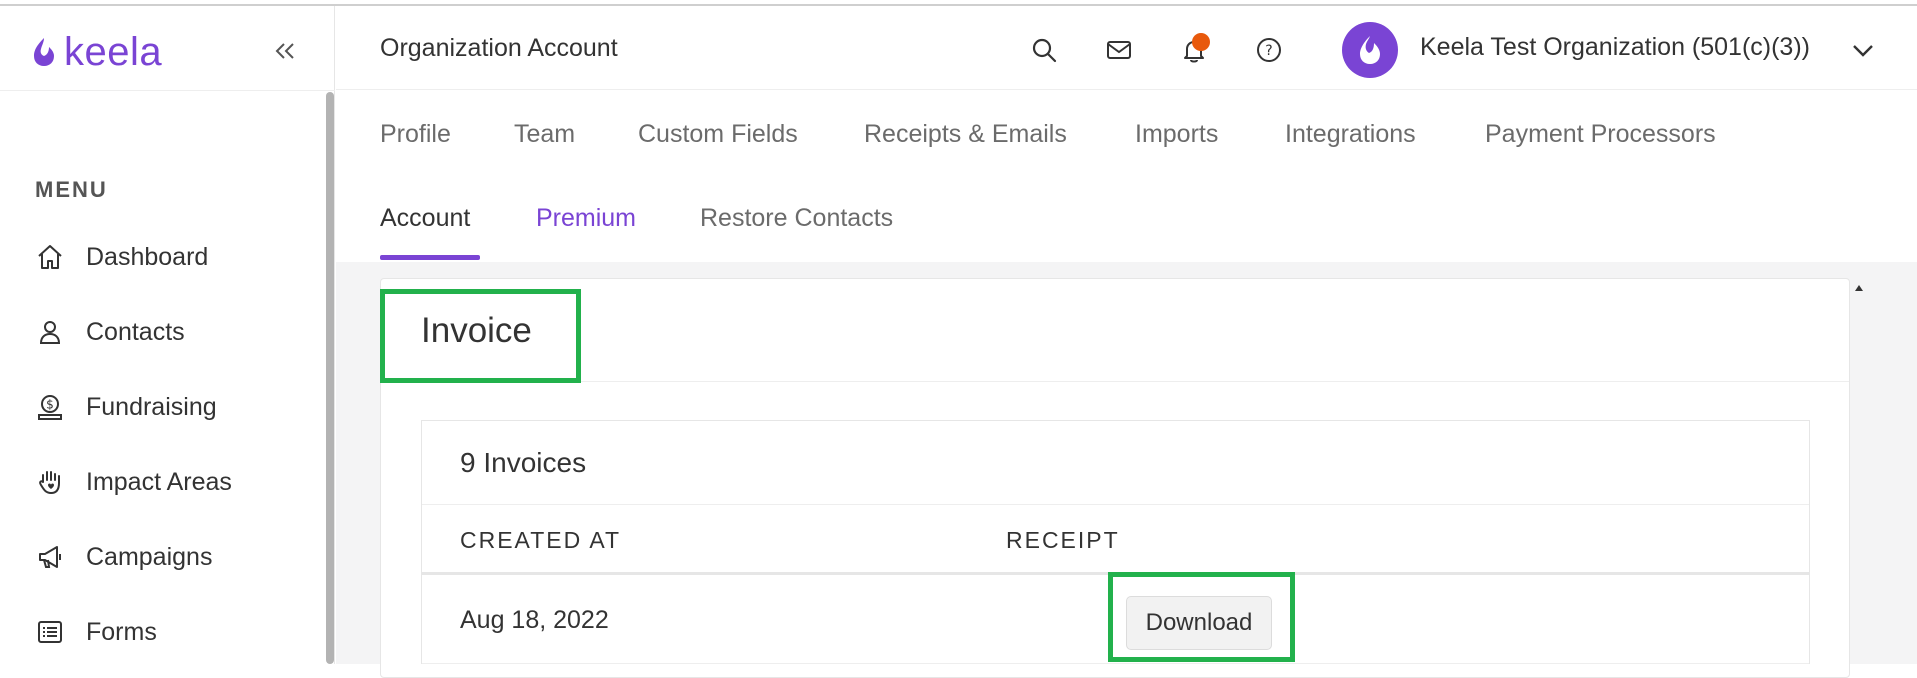 Image resolution: width=1917 pixels, height=678 pixels. Describe the element at coordinates (534, 620) in the screenshot. I see `invoice-created-at: Aug 18, 2022` at that location.